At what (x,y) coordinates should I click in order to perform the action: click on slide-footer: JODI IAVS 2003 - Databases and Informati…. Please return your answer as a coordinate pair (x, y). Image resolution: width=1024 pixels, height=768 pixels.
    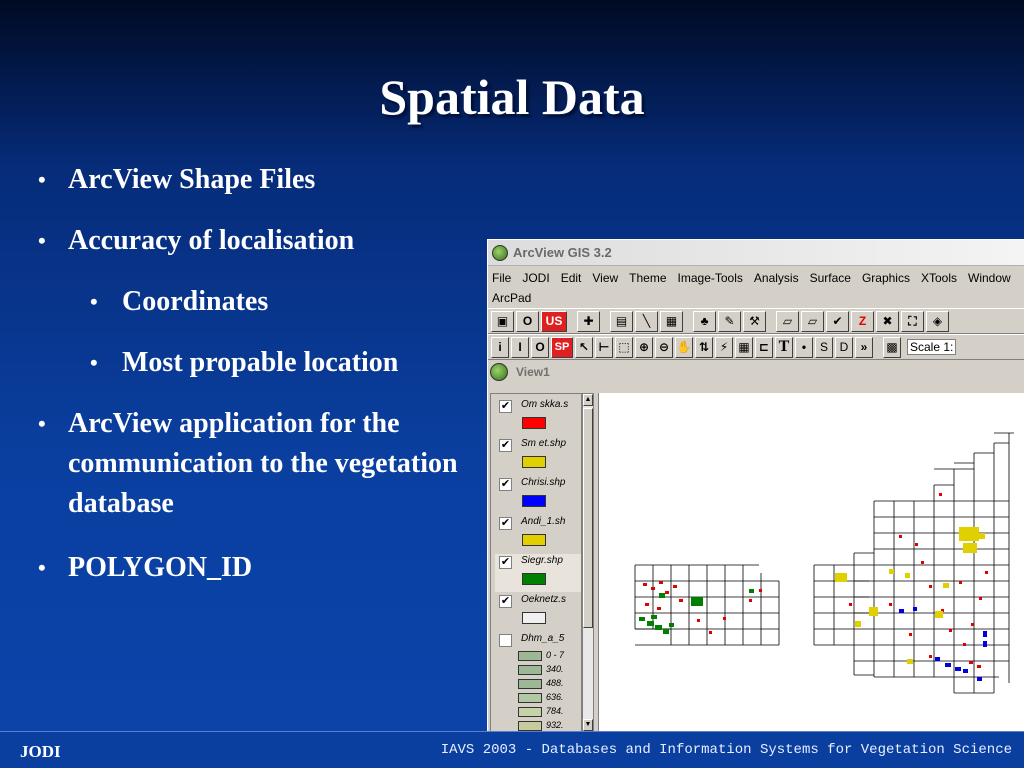
    Looking at the image, I should click on (512, 749).